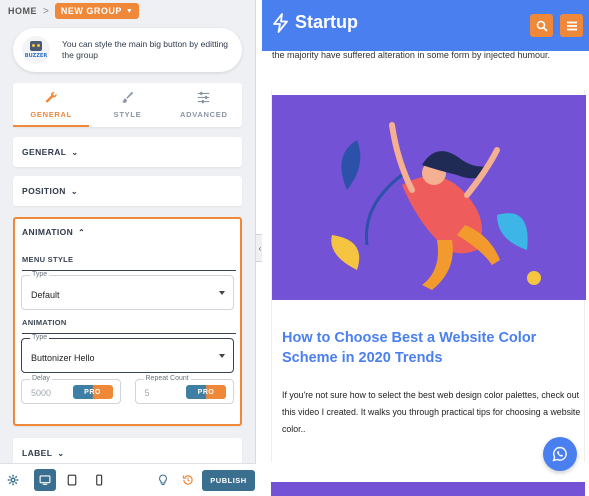 The image size is (589, 496). Describe the element at coordinates (51, 114) in the screenshot. I see `tab-general-label: GENERAL` at that location.